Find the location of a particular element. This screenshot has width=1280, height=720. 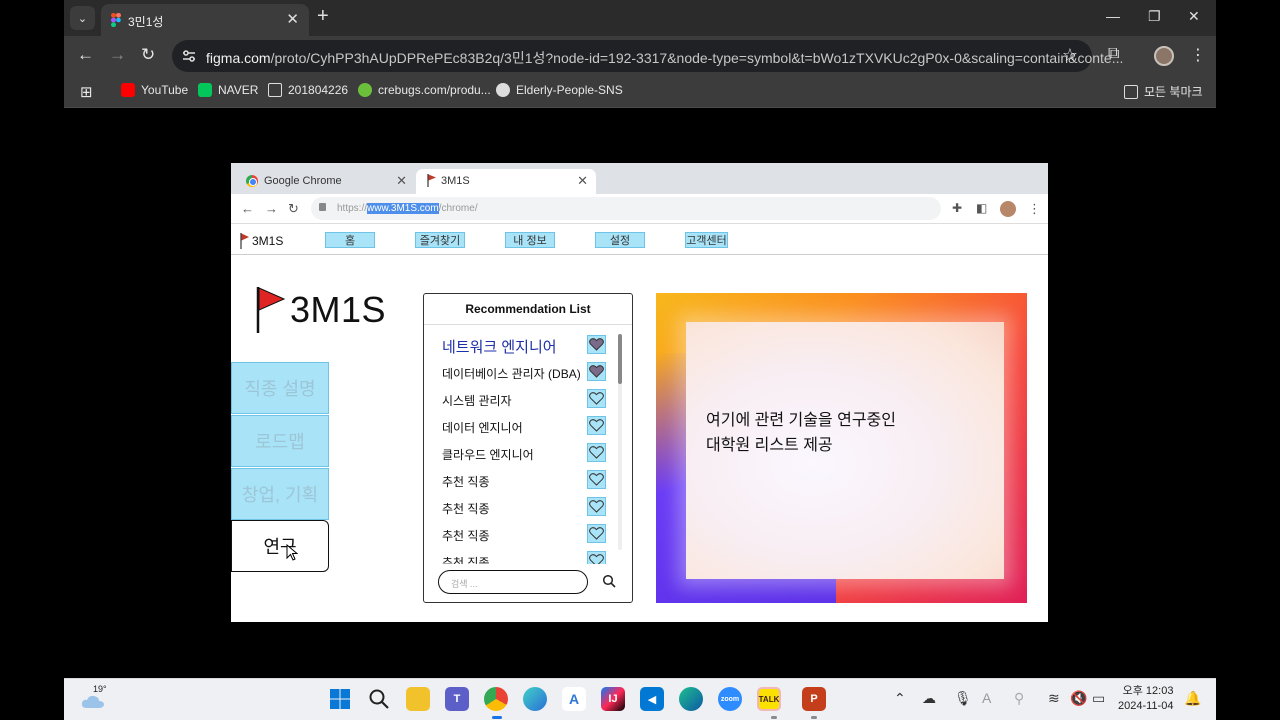

nav-my-info: 내 정보 is located at coordinates (530, 240).